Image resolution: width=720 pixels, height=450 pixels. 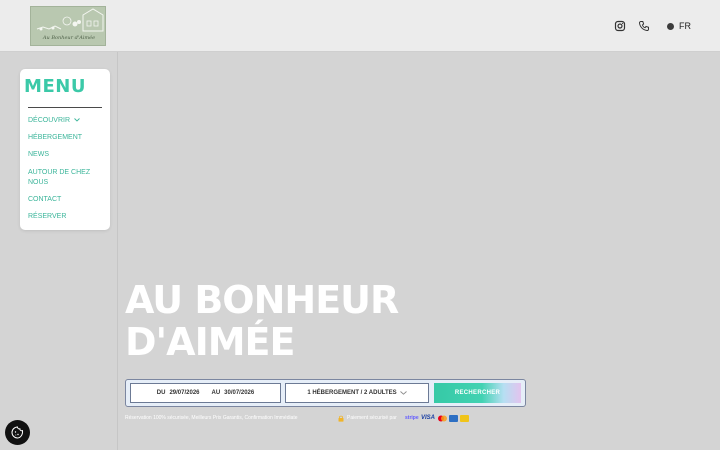 What do you see at coordinates (55, 86) in the screenshot?
I see `menu-title: MENU` at bounding box center [55, 86].